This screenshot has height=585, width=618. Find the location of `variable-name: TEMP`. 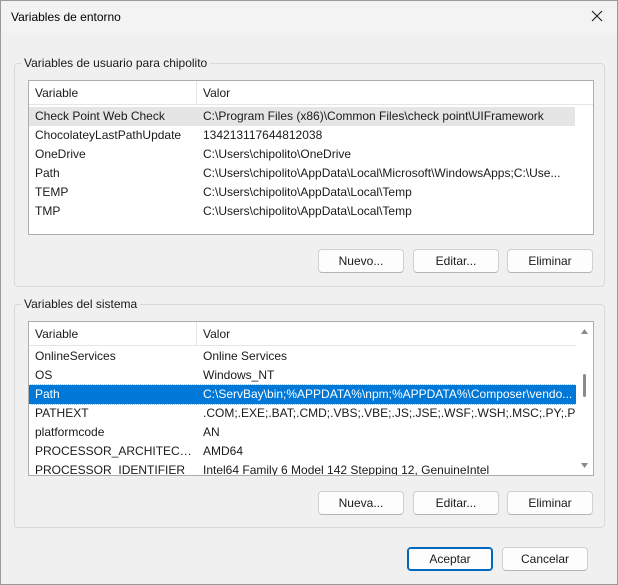

variable-name: TEMP is located at coordinates (52, 192).